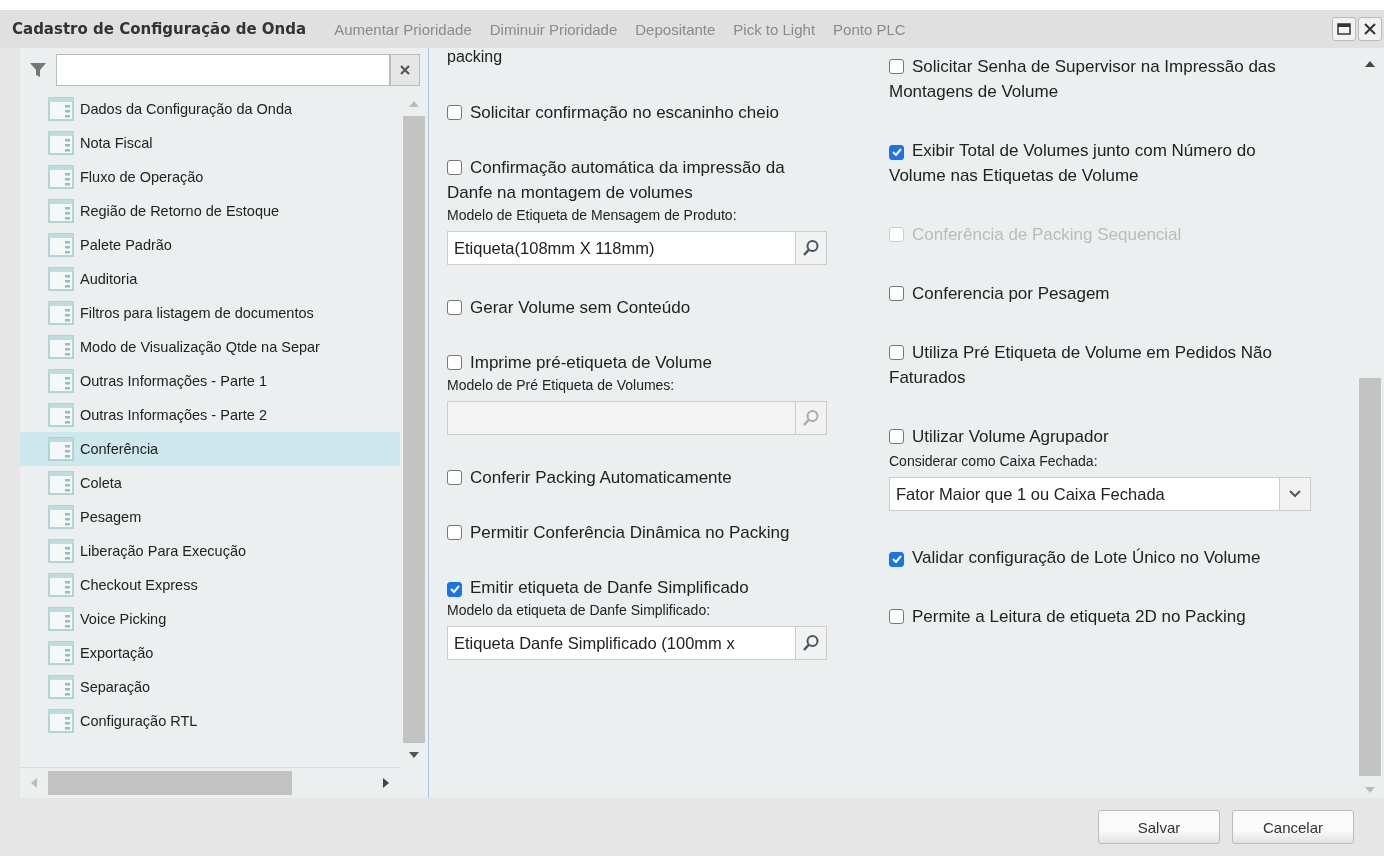 Image resolution: width=1384 pixels, height=856 pixels. I want to click on close-icon, so click(1370, 29).